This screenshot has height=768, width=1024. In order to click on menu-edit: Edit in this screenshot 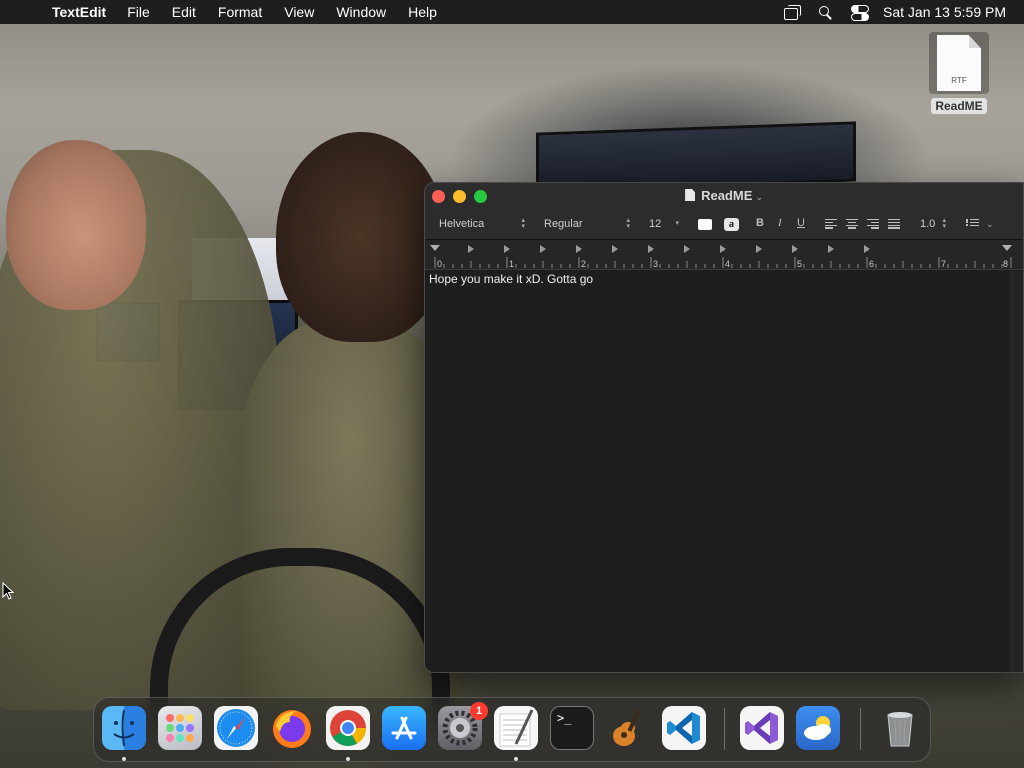, I will do `click(184, 12)`.